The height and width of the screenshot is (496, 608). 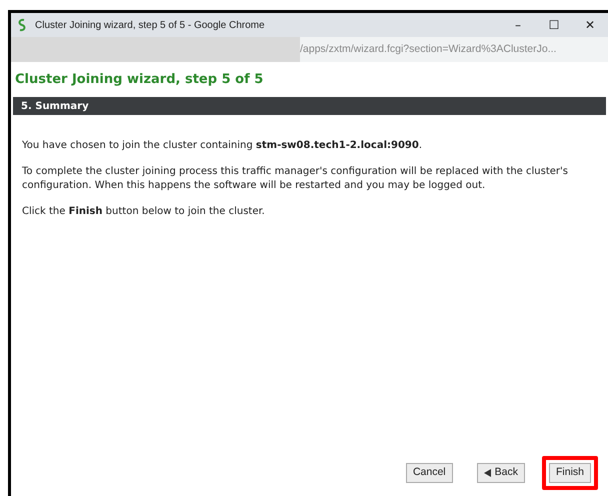 What do you see at coordinates (144, 212) in the screenshot?
I see `paragraph: Click the Finish button below to join the cluster.` at bounding box center [144, 212].